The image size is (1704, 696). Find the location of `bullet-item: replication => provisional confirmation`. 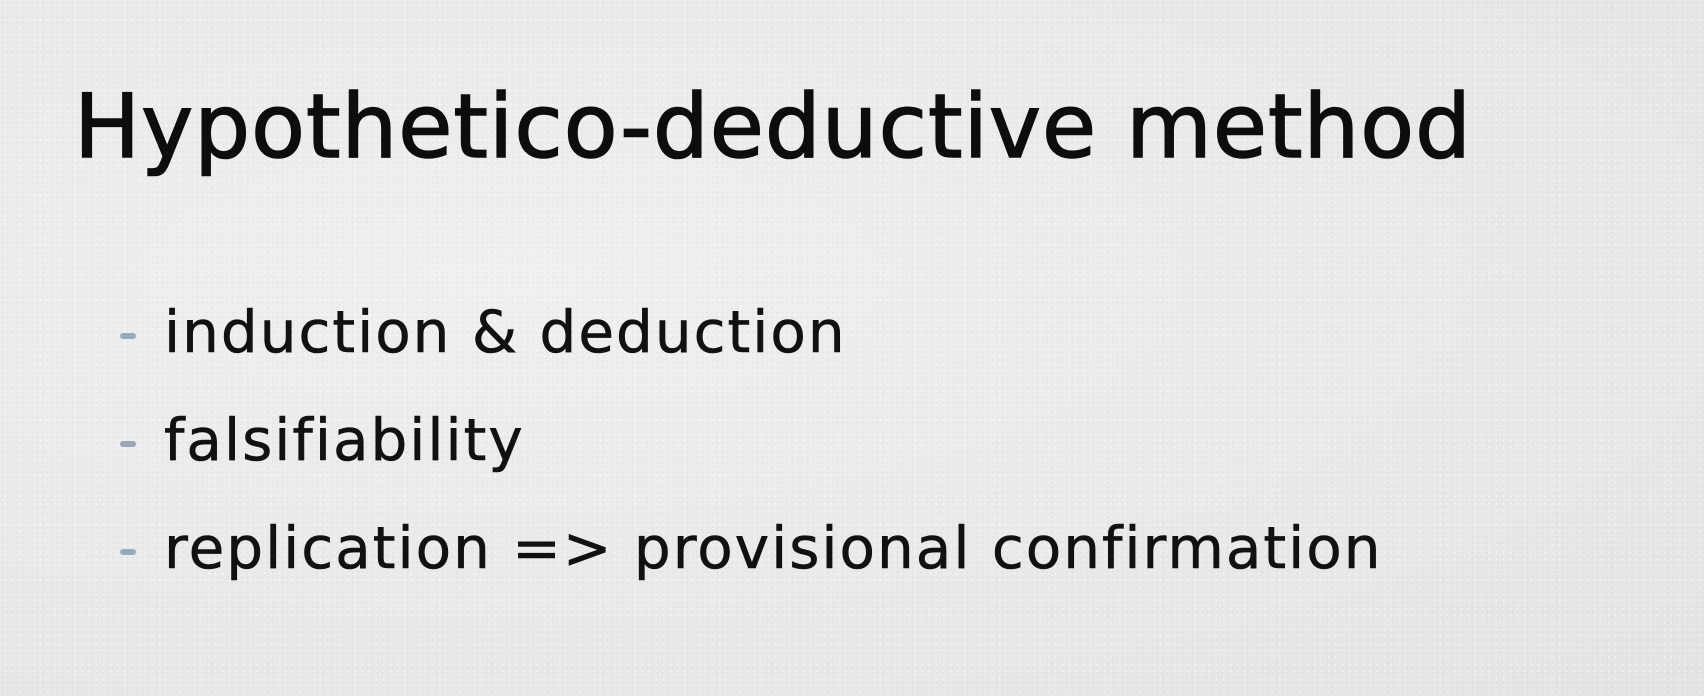

bullet-item: replication => provisional confirmation is located at coordinates (751, 548).